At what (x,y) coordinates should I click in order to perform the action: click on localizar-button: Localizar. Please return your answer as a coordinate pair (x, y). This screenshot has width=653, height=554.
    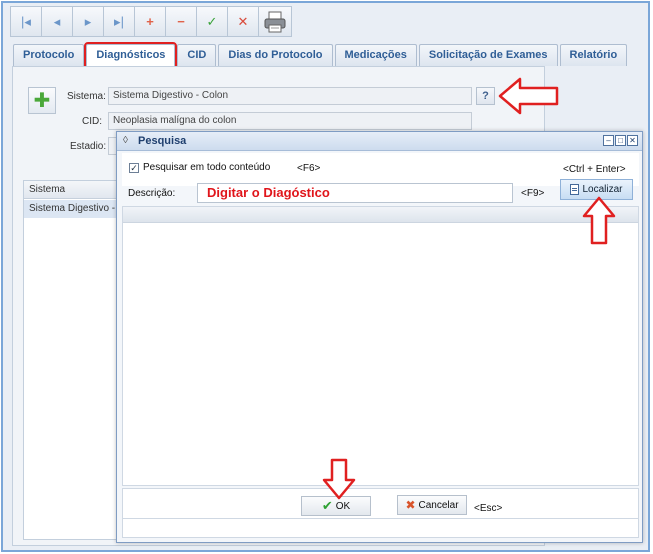
    Looking at the image, I should click on (596, 189).